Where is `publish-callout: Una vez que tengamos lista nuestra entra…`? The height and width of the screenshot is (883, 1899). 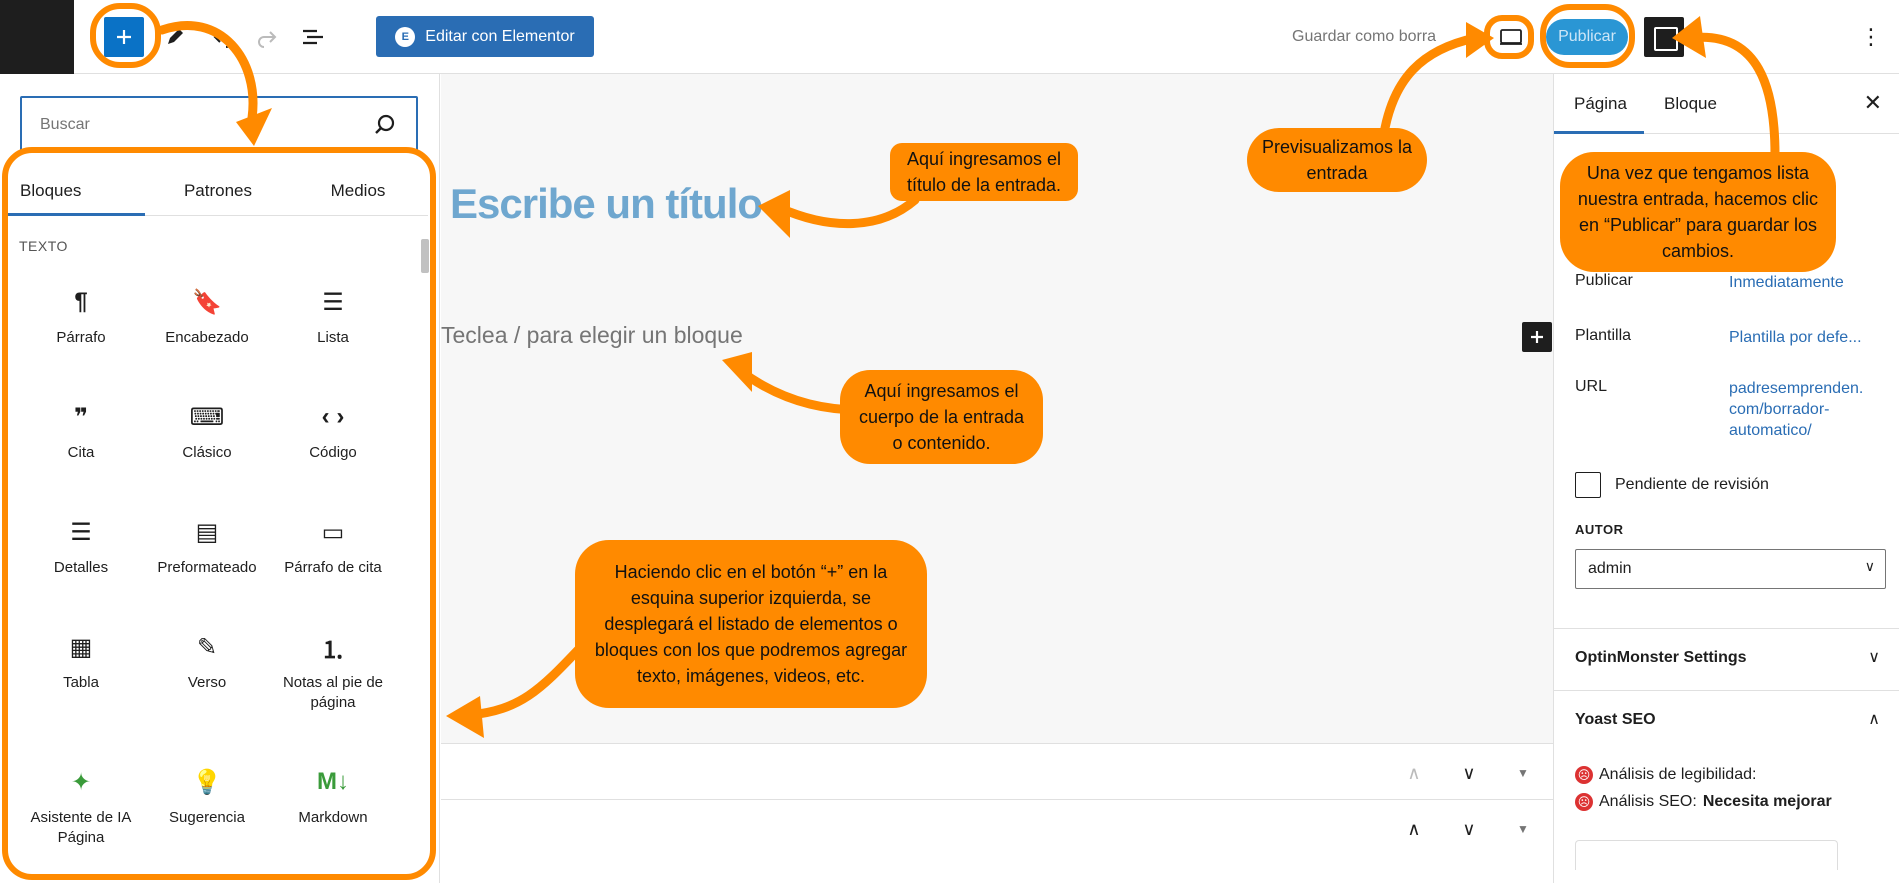
publish-callout: Una vez que tengamos lista nuestra entra… is located at coordinates (1698, 212).